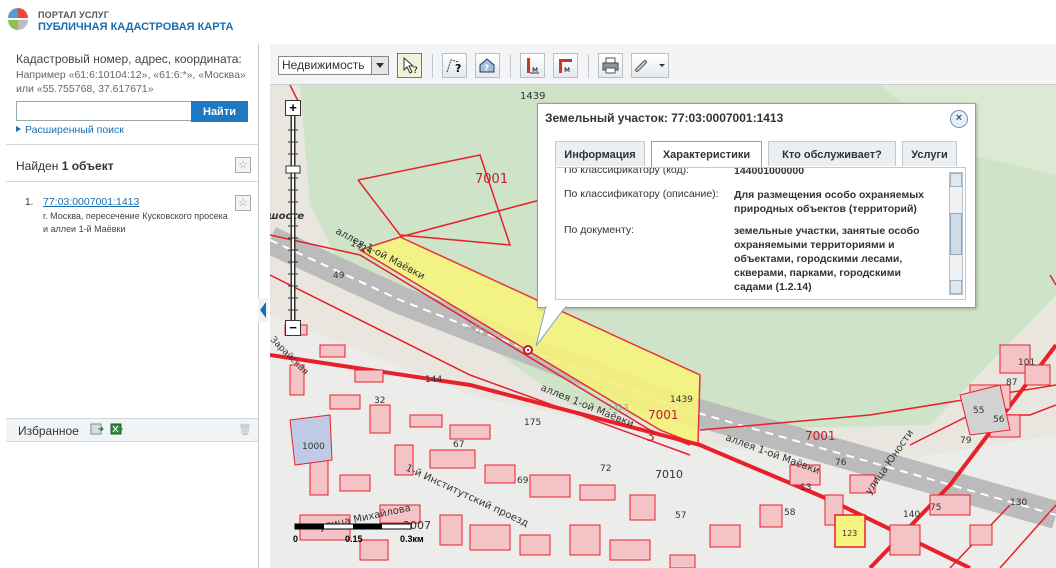 The height and width of the screenshot is (568, 1056). I want to click on results-count: Найден 1 объект, so click(65, 166).